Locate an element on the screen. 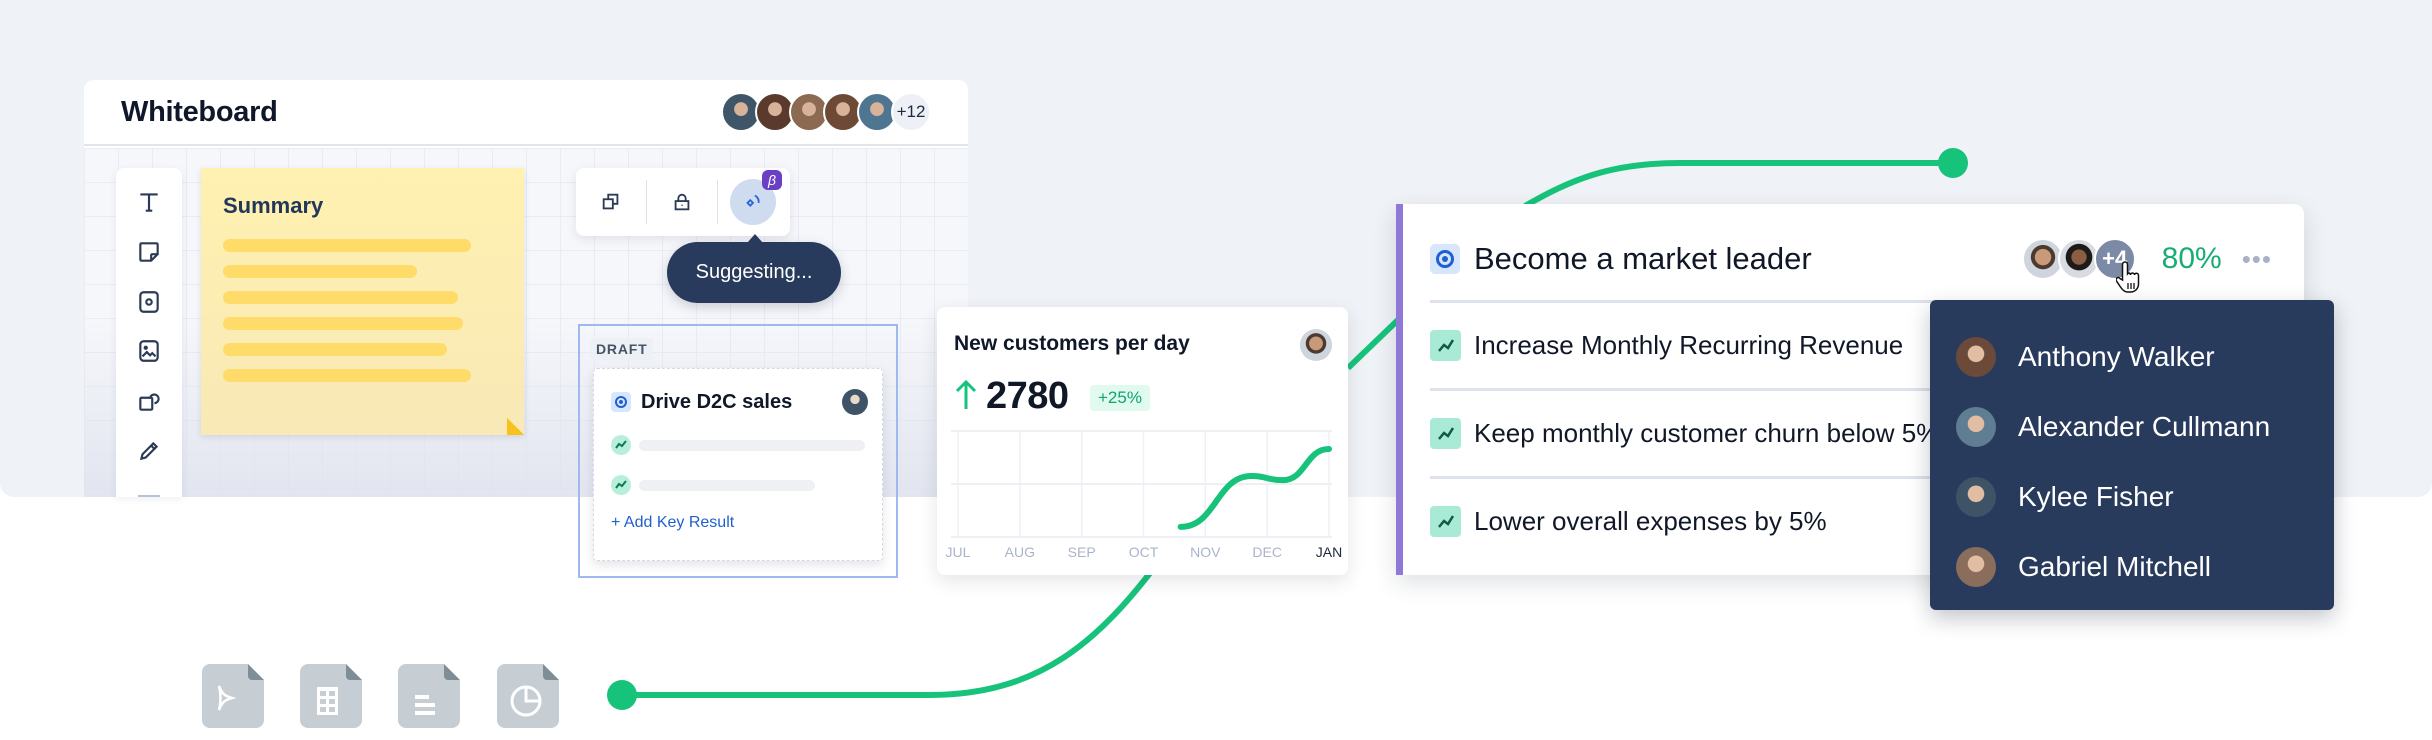 Image resolution: width=2432 pixels, height=740 pixels. sticky-note-tool is located at coordinates (149, 252).